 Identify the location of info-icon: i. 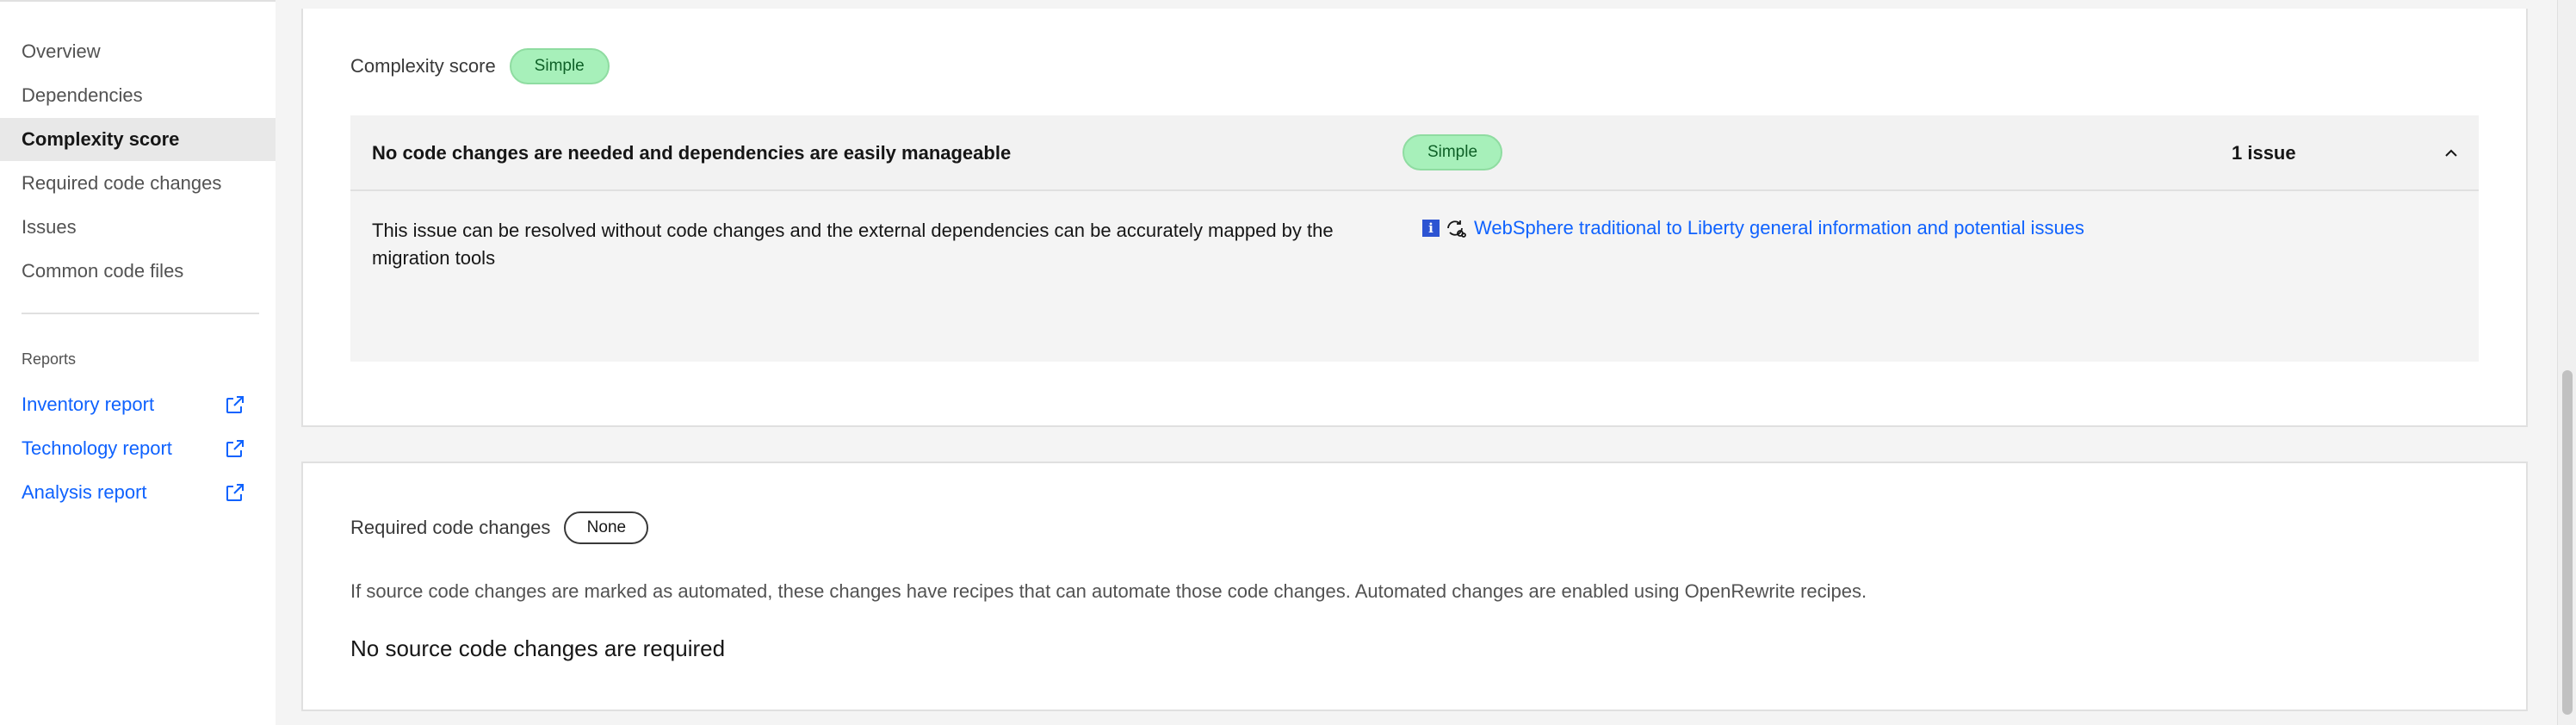
(1431, 228).